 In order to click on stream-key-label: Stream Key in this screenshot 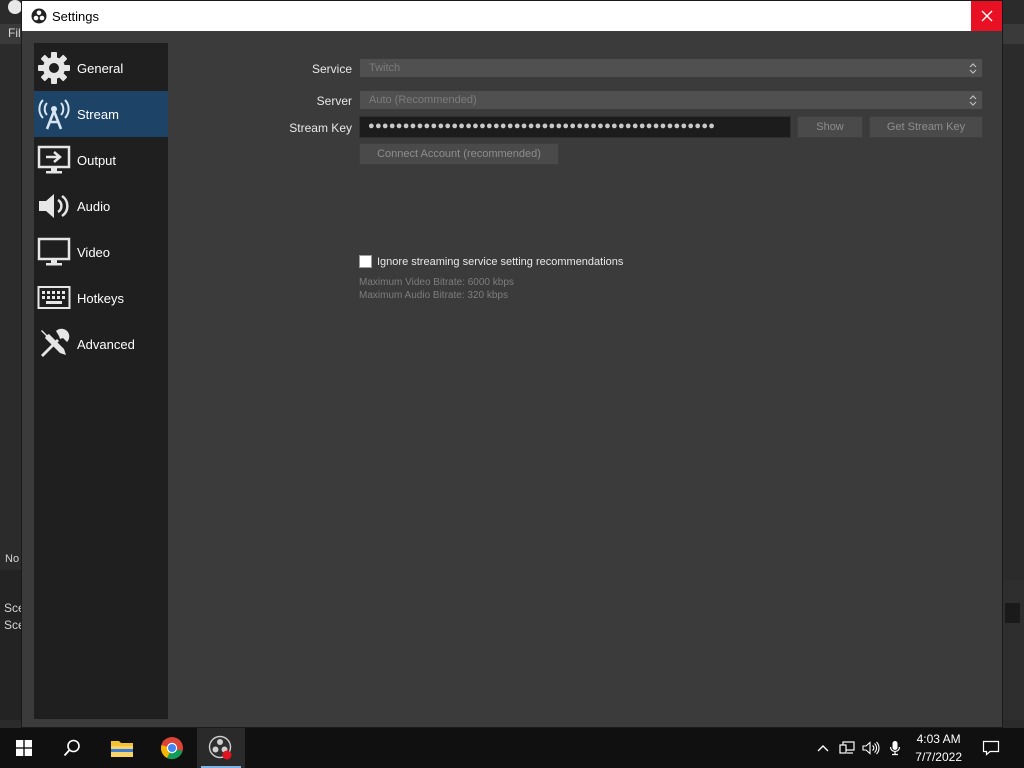, I will do `click(320, 128)`.